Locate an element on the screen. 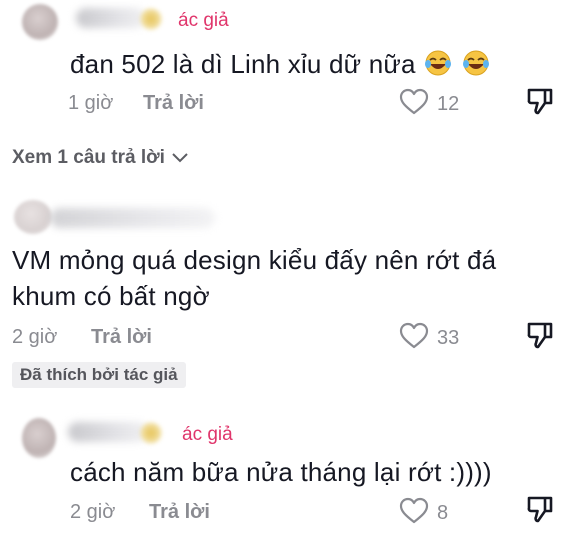 Image resolution: width=580 pixels, height=539 pixels. like-button: 12 is located at coordinates (429, 104).